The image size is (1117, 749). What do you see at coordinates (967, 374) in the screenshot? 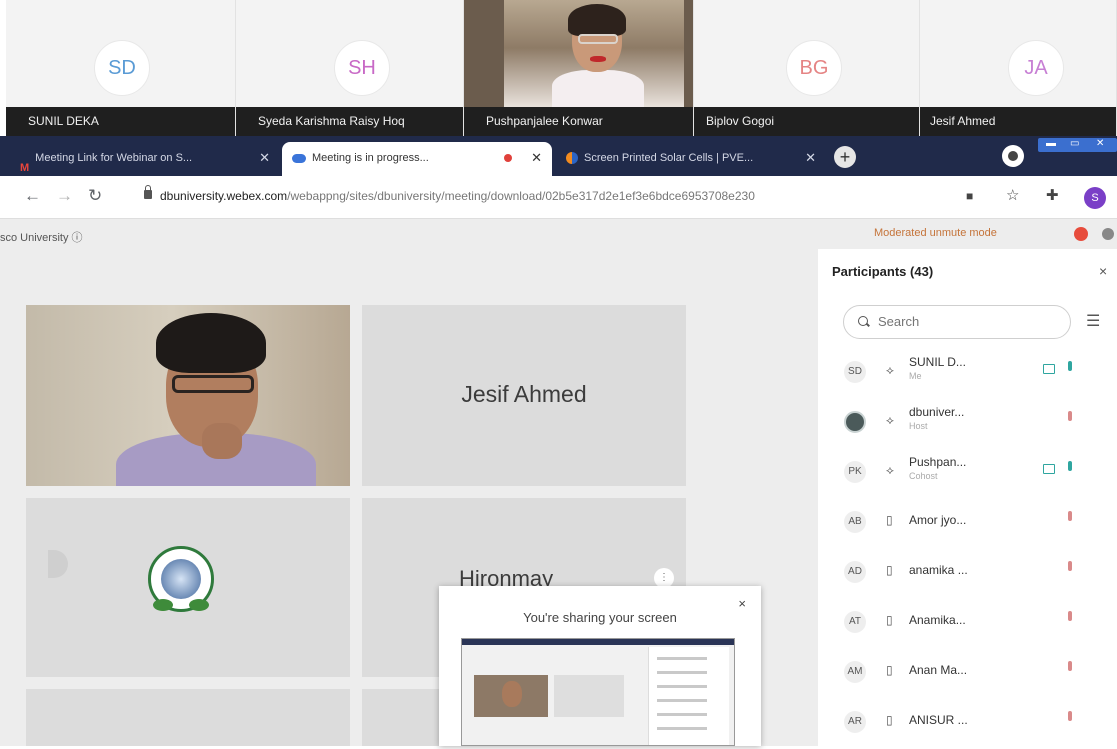
I see `participant-row: SD ⟡ SUNIL D... Me` at bounding box center [967, 374].